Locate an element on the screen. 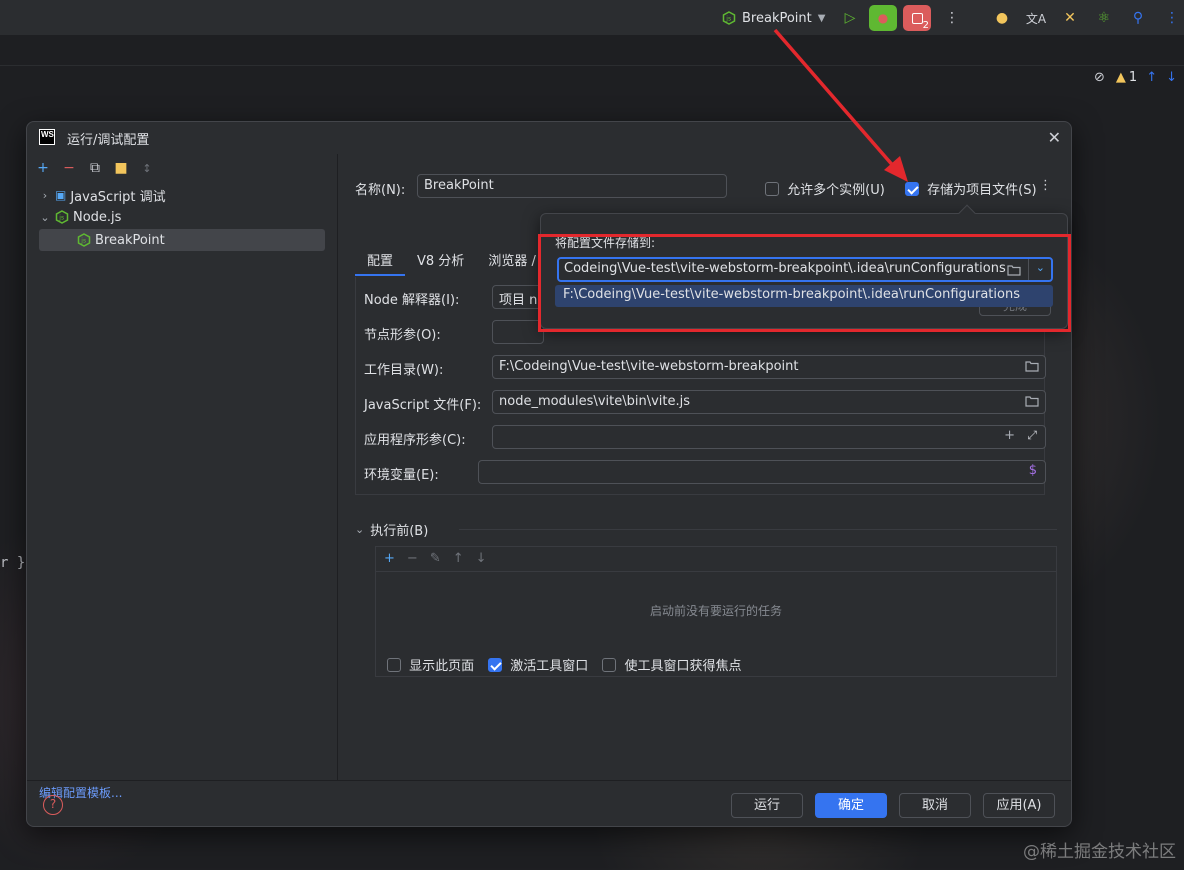 Image resolution: width=1184 pixels, height=870 pixels. search-icon: ⚲ is located at coordinates (1138, 18).